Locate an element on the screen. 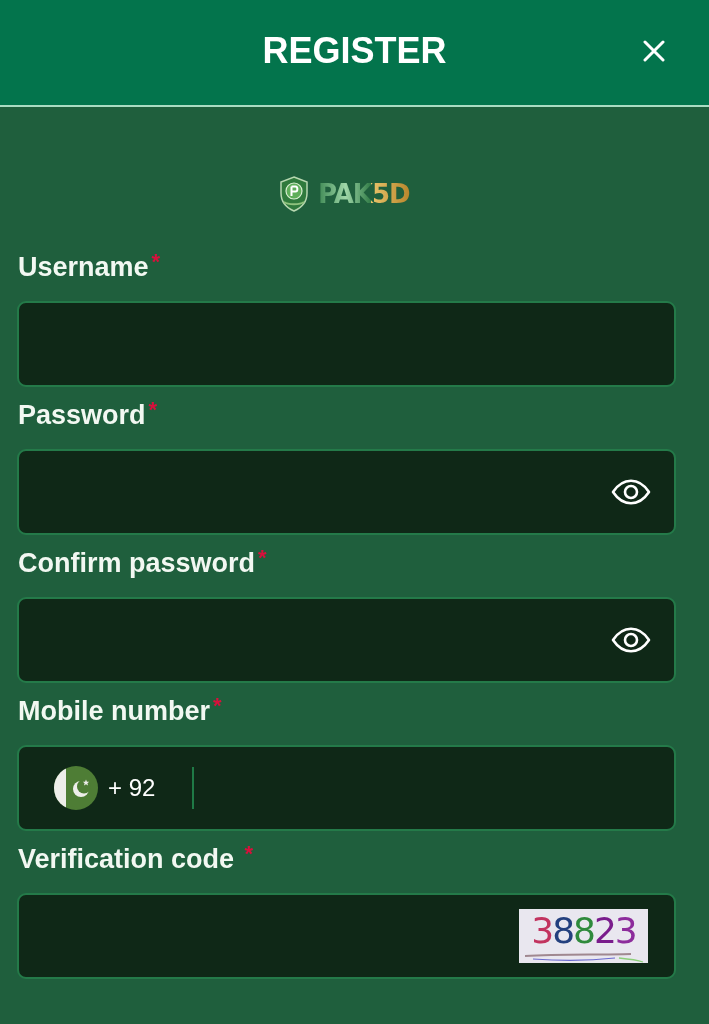 The height and width of the screenshot is (1024, 709). close-icon is located at coordinates (654, 50).